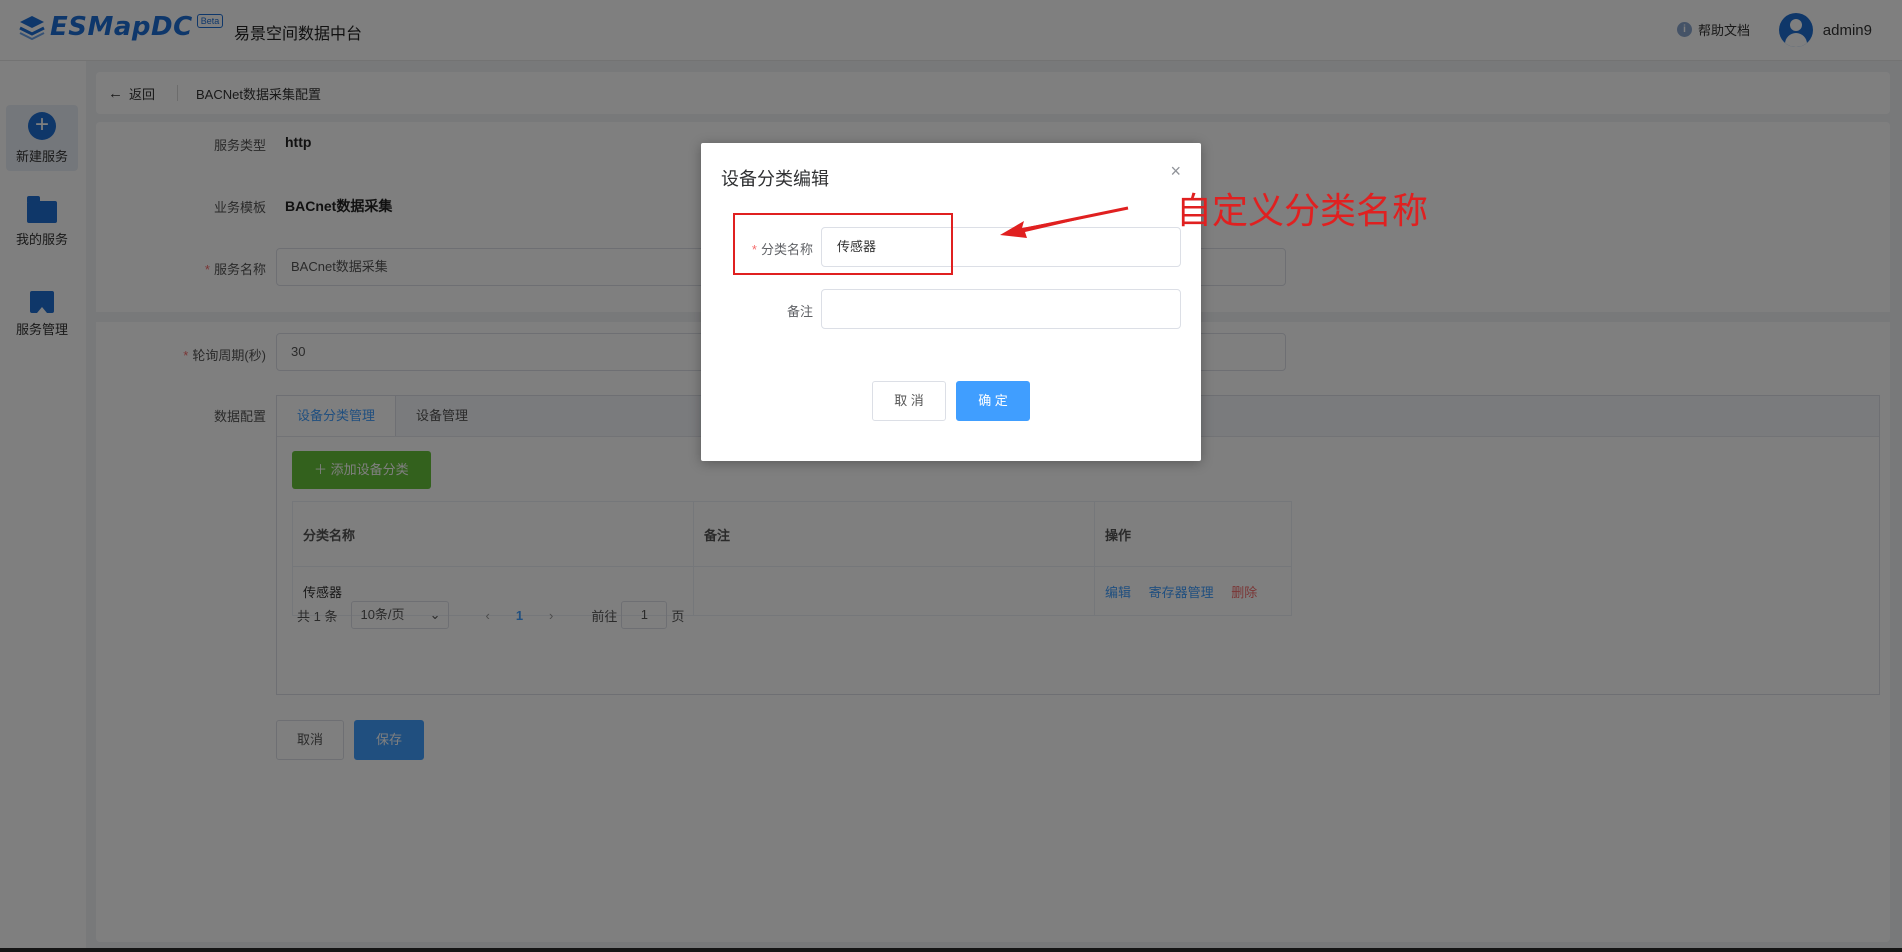 This screenshot has height=952, width=1902. What do you see at coordinates (993, 401) in the screenshot?
I see `dialog-confirm-button: 确 定` at bounding box center [993, 401].